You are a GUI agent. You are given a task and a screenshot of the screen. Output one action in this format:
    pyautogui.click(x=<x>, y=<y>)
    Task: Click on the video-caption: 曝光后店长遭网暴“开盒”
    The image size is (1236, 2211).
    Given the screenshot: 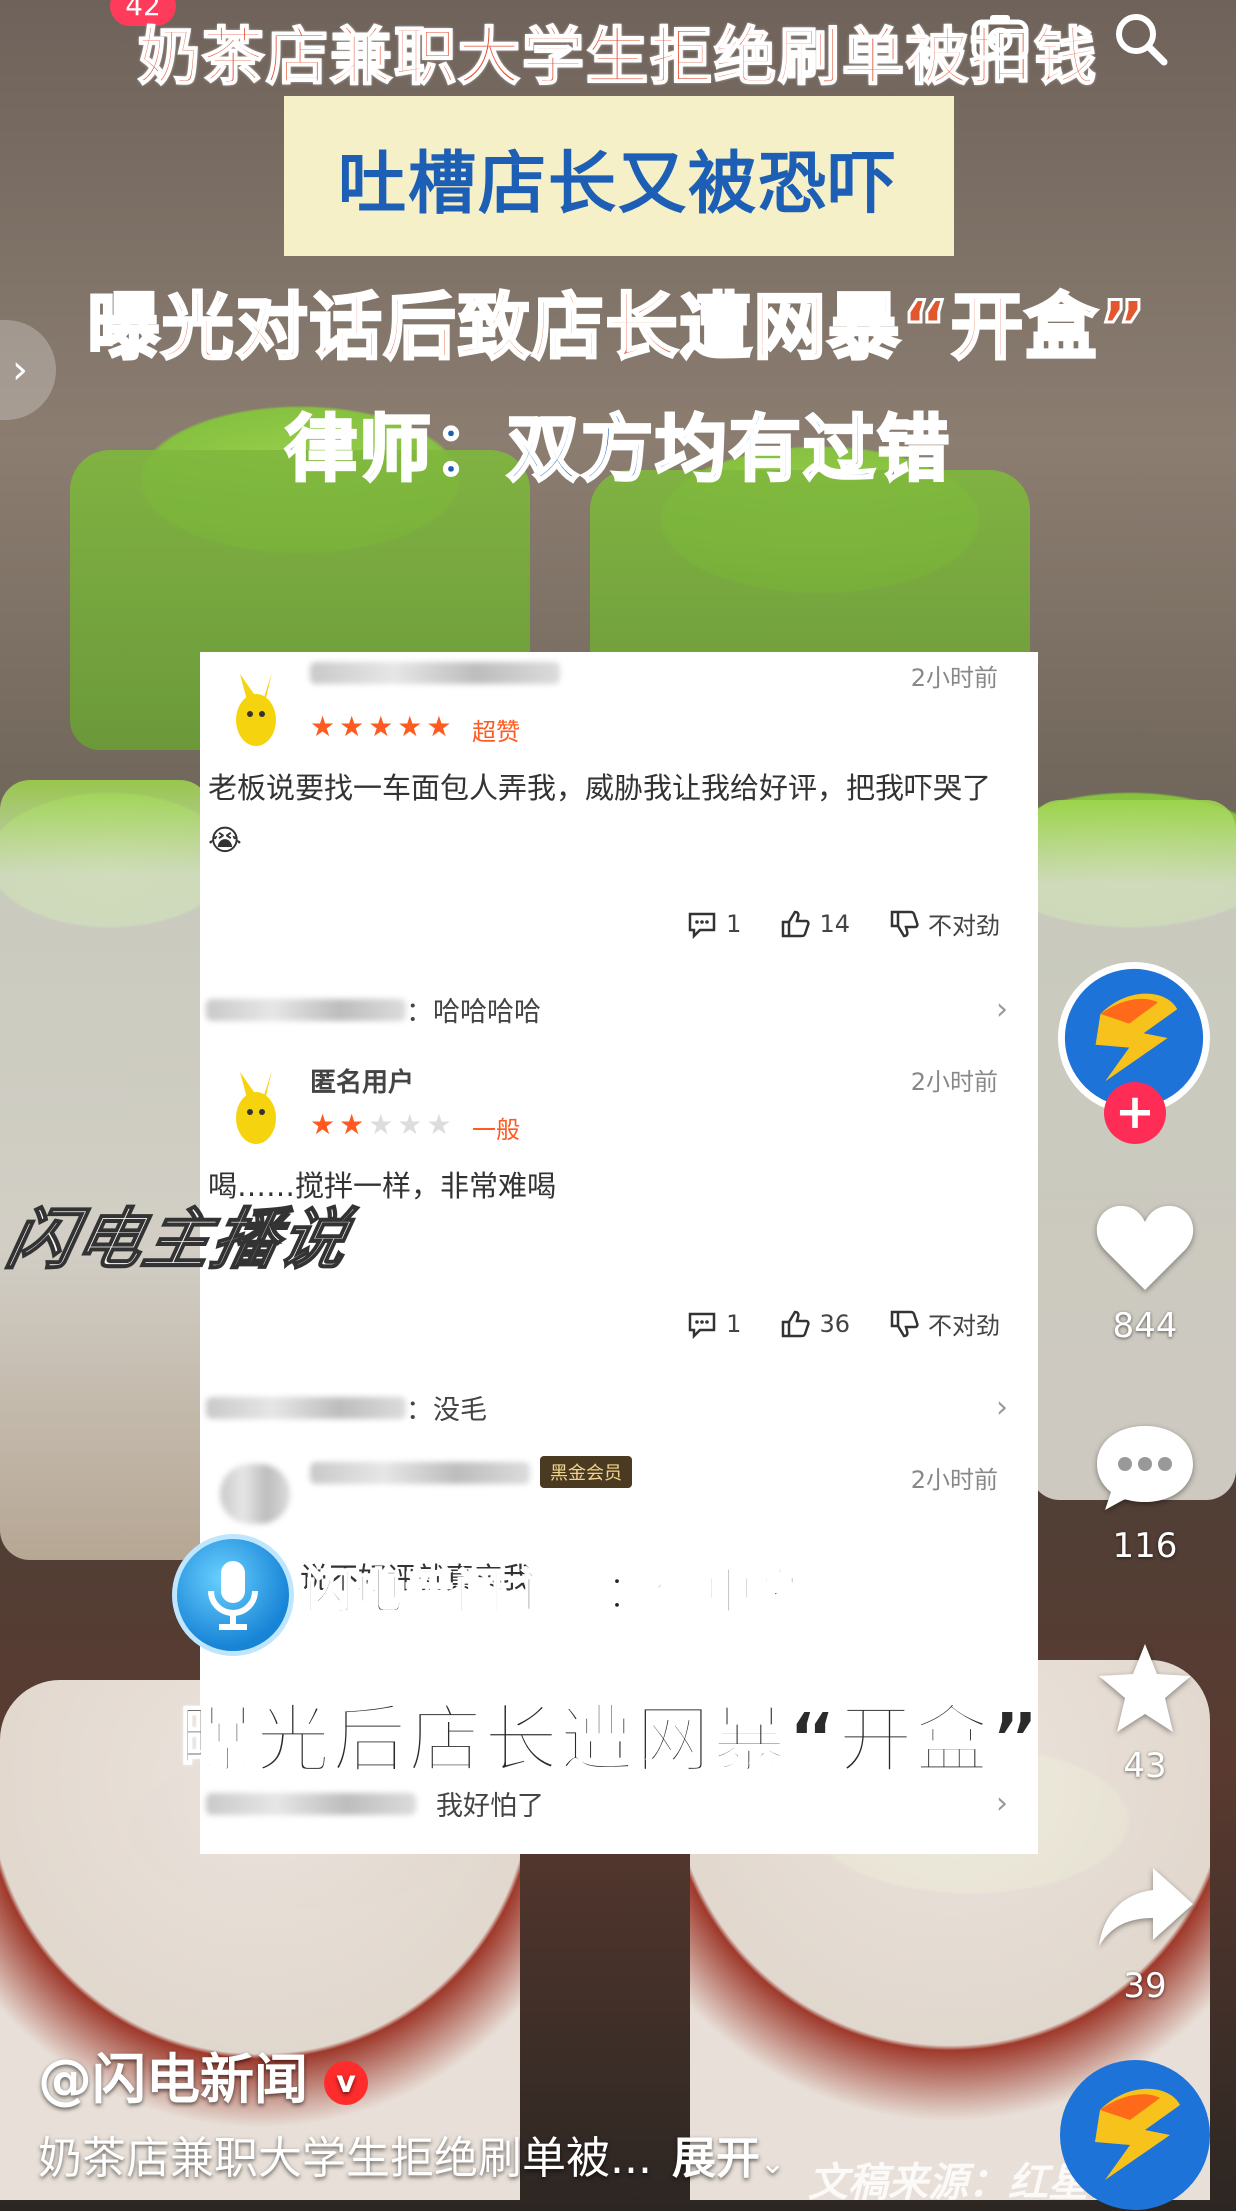 What is the action you would take?
    pyautogui.click(x=610, y=1740)
    